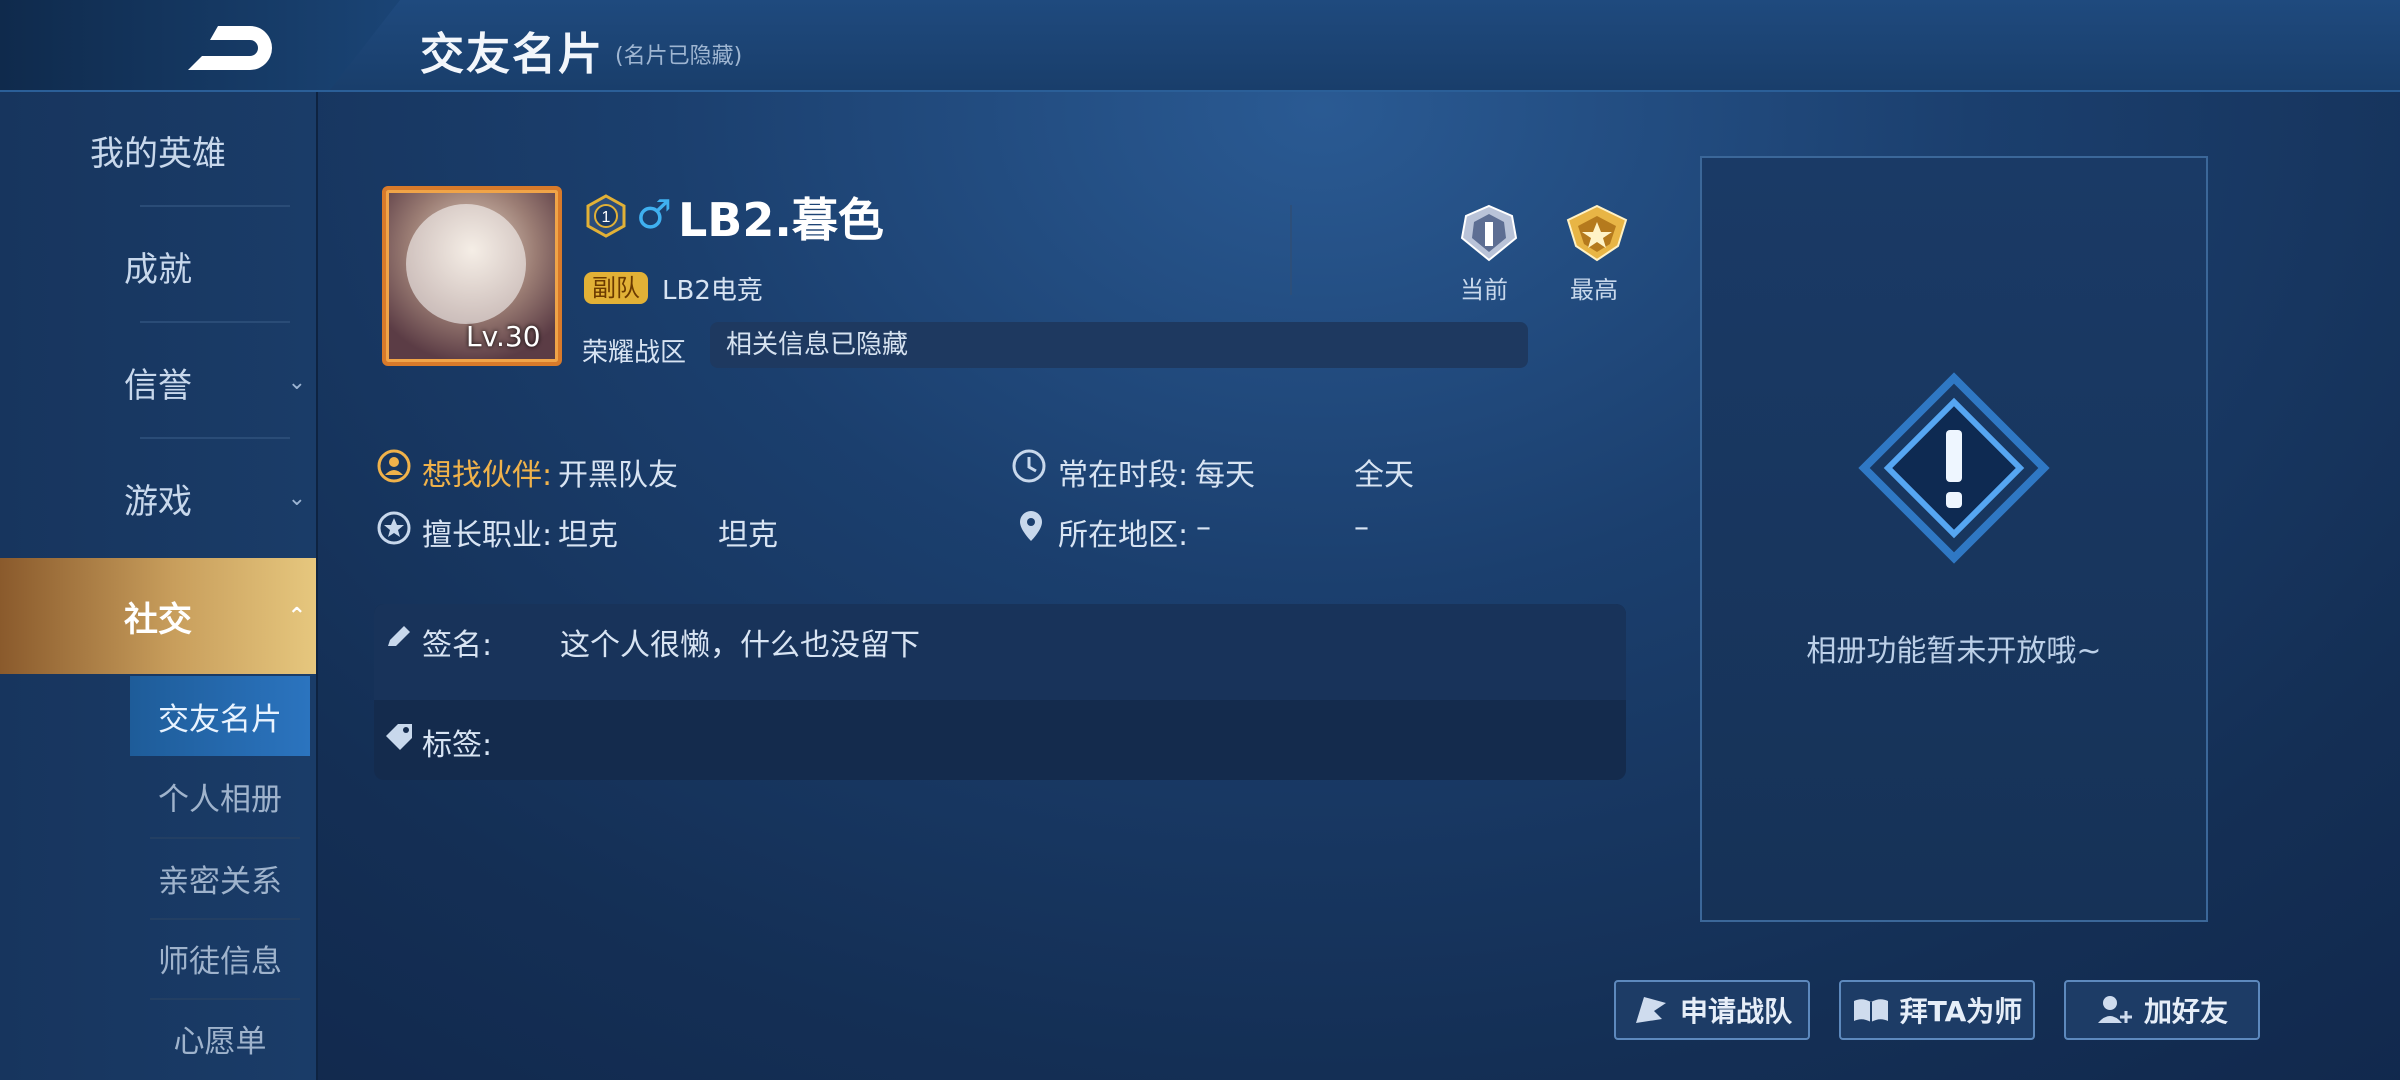  Describe the element at coordinates (1203, 527) in the screenshot. I see `region-value-1: –` at that location.